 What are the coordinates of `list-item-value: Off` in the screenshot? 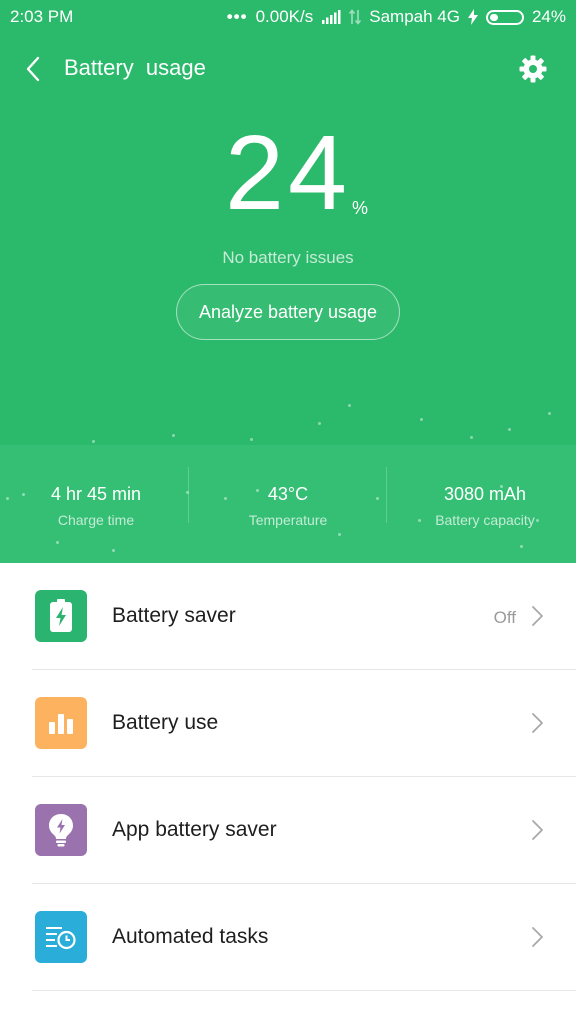 It's located at (504, 617).